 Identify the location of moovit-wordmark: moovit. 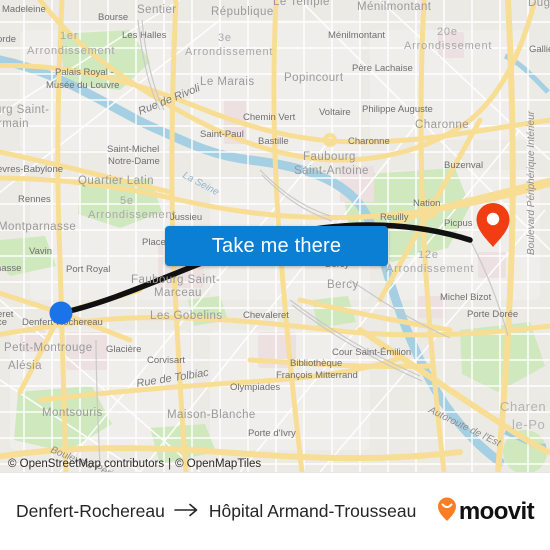
(496, 511).